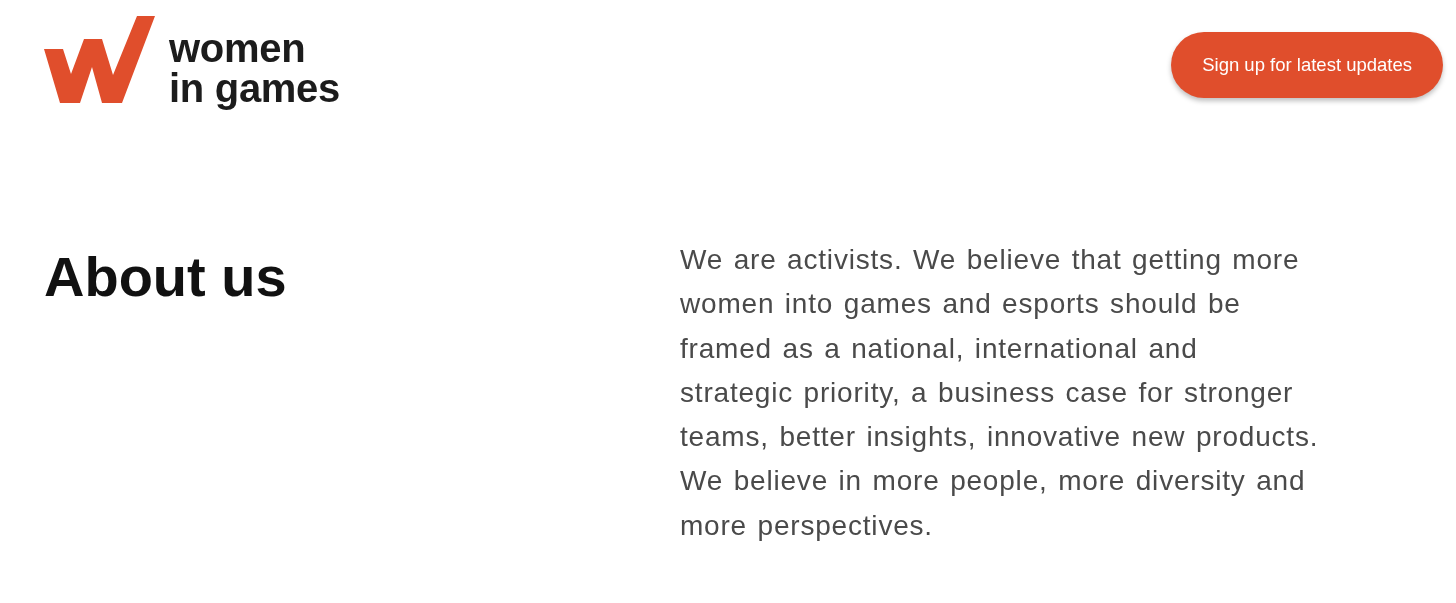 This screenshot has height=603, width=1456. I want to click on logo-wordmark: women in games, so click(254, 66).